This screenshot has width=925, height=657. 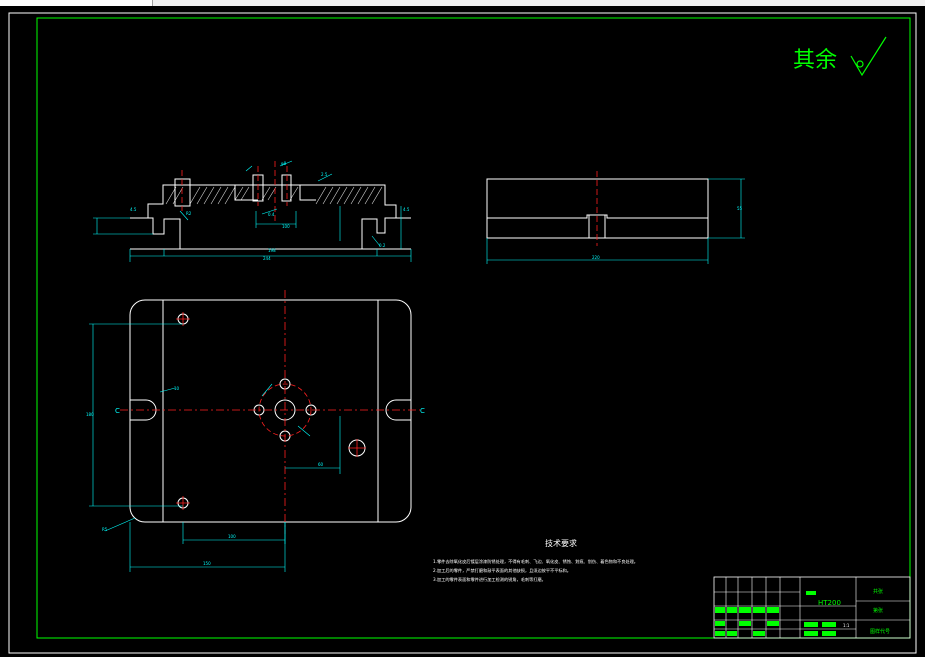 What do you see at coordinates (561, 543) in the screenshot?
I see `tech-title: 技术要求` at bounding box center [561, 543].